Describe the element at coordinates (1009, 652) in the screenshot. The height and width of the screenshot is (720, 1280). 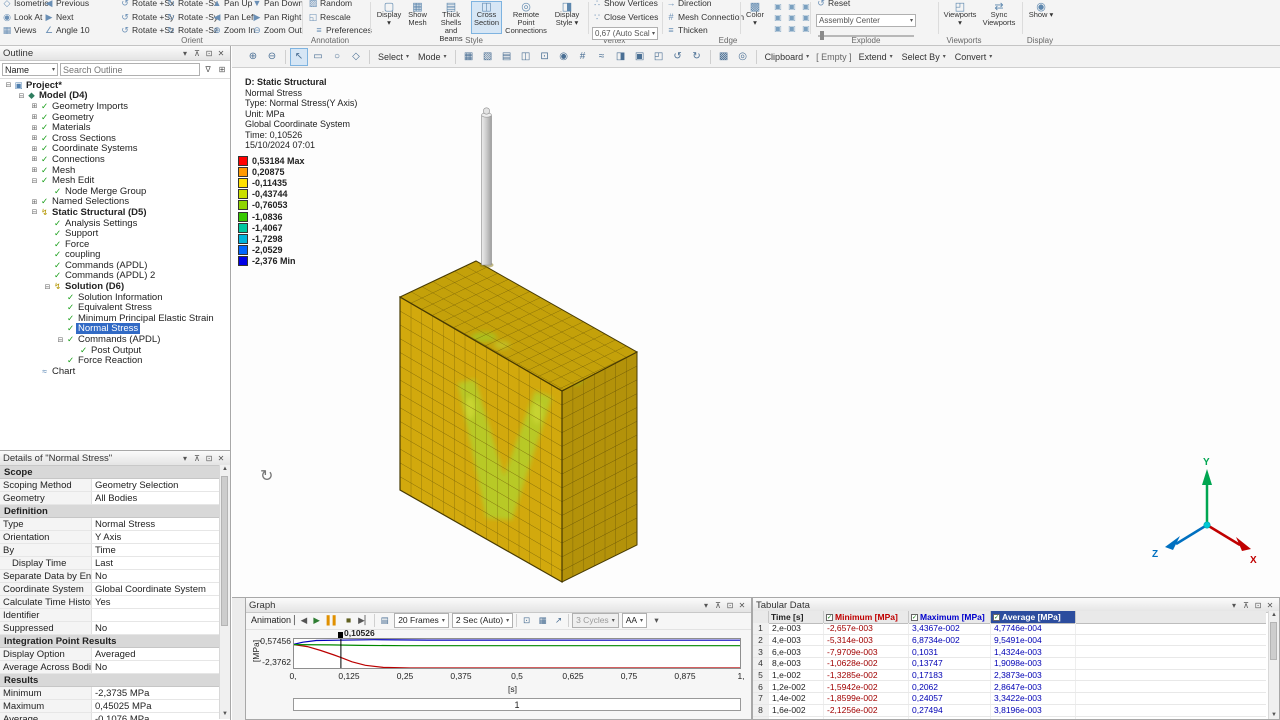
I see `table-row: 3 6,e-003 -7,9709e-003 0,1031 1,4324e-003` at that location.